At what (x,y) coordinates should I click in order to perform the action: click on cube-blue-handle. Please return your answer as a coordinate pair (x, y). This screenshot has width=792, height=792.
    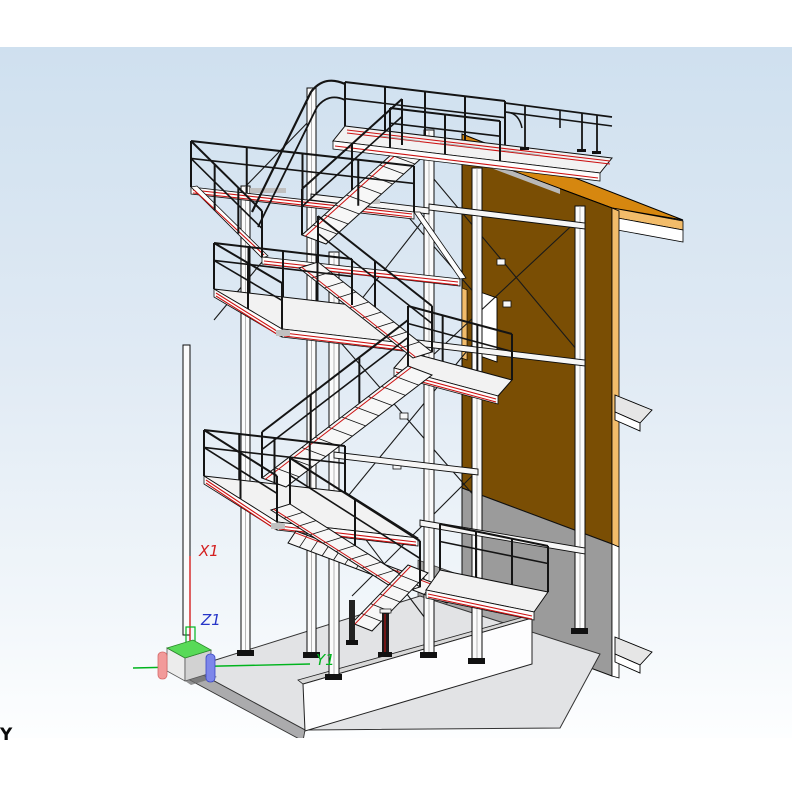
    Looking at the image, I should click on (210, 668).